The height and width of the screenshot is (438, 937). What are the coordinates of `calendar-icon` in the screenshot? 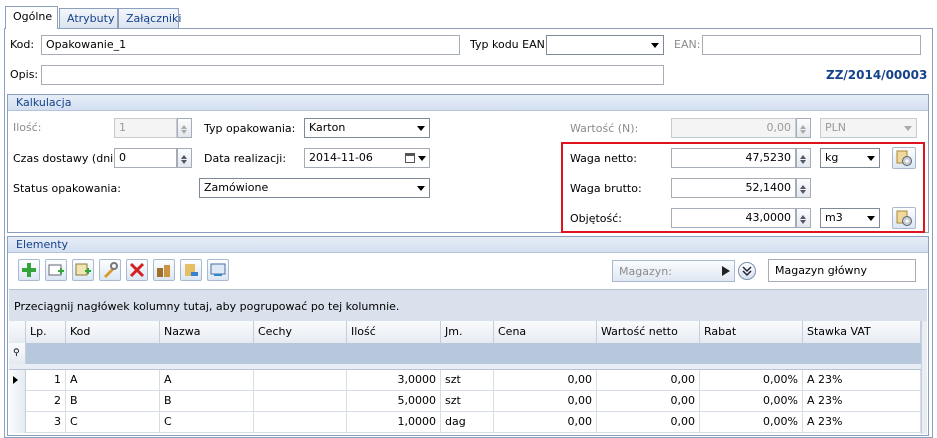 It's located at (410, 158).